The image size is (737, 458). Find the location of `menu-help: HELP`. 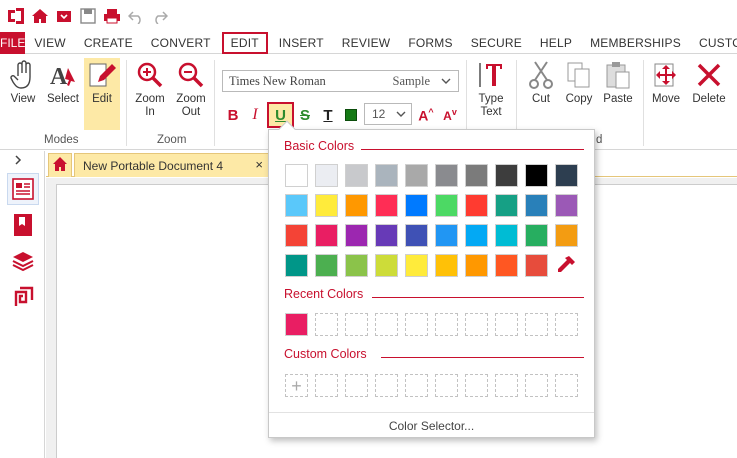

menu-help: HELP is located at coordinates (556, 43).